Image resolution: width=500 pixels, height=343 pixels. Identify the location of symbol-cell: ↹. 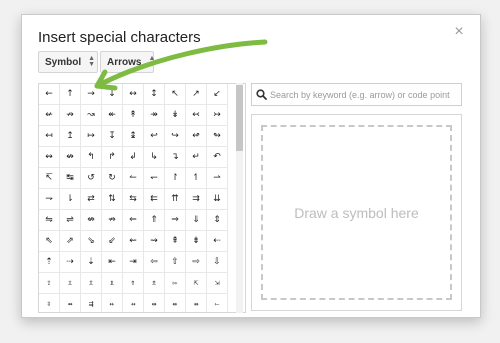
(70, 178).